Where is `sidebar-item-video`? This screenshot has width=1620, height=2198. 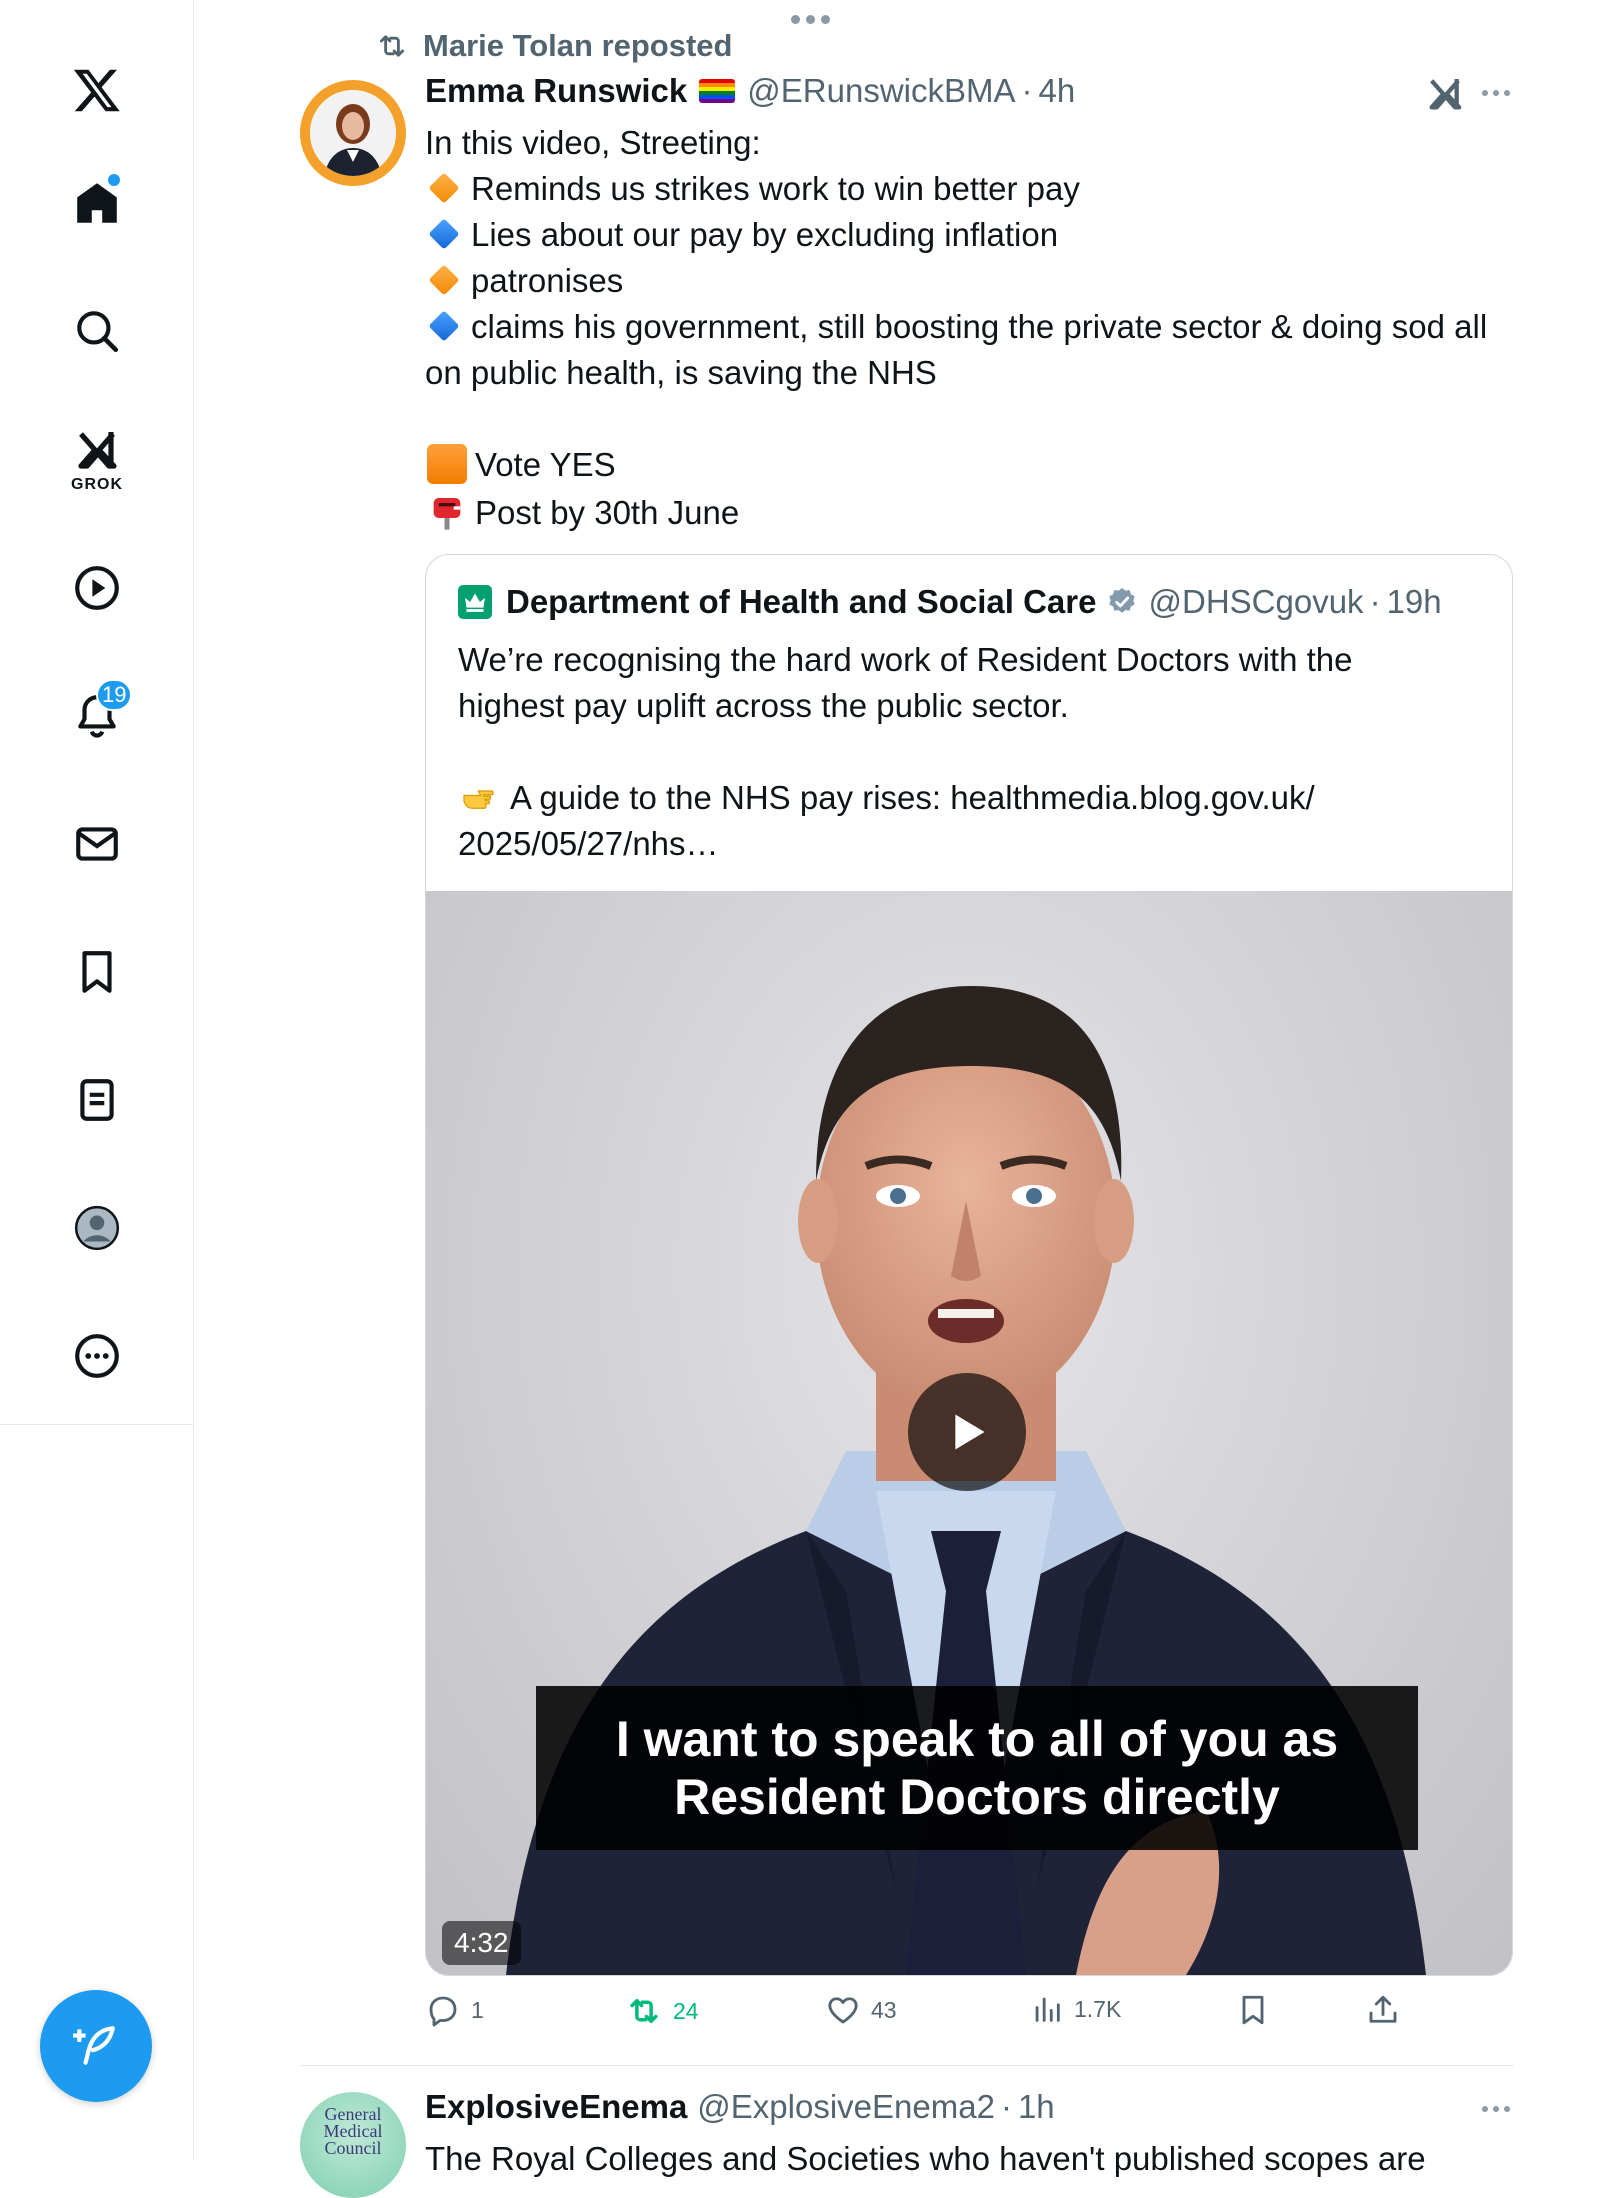
sidebar-item-video is located at coordinates (97, 588).